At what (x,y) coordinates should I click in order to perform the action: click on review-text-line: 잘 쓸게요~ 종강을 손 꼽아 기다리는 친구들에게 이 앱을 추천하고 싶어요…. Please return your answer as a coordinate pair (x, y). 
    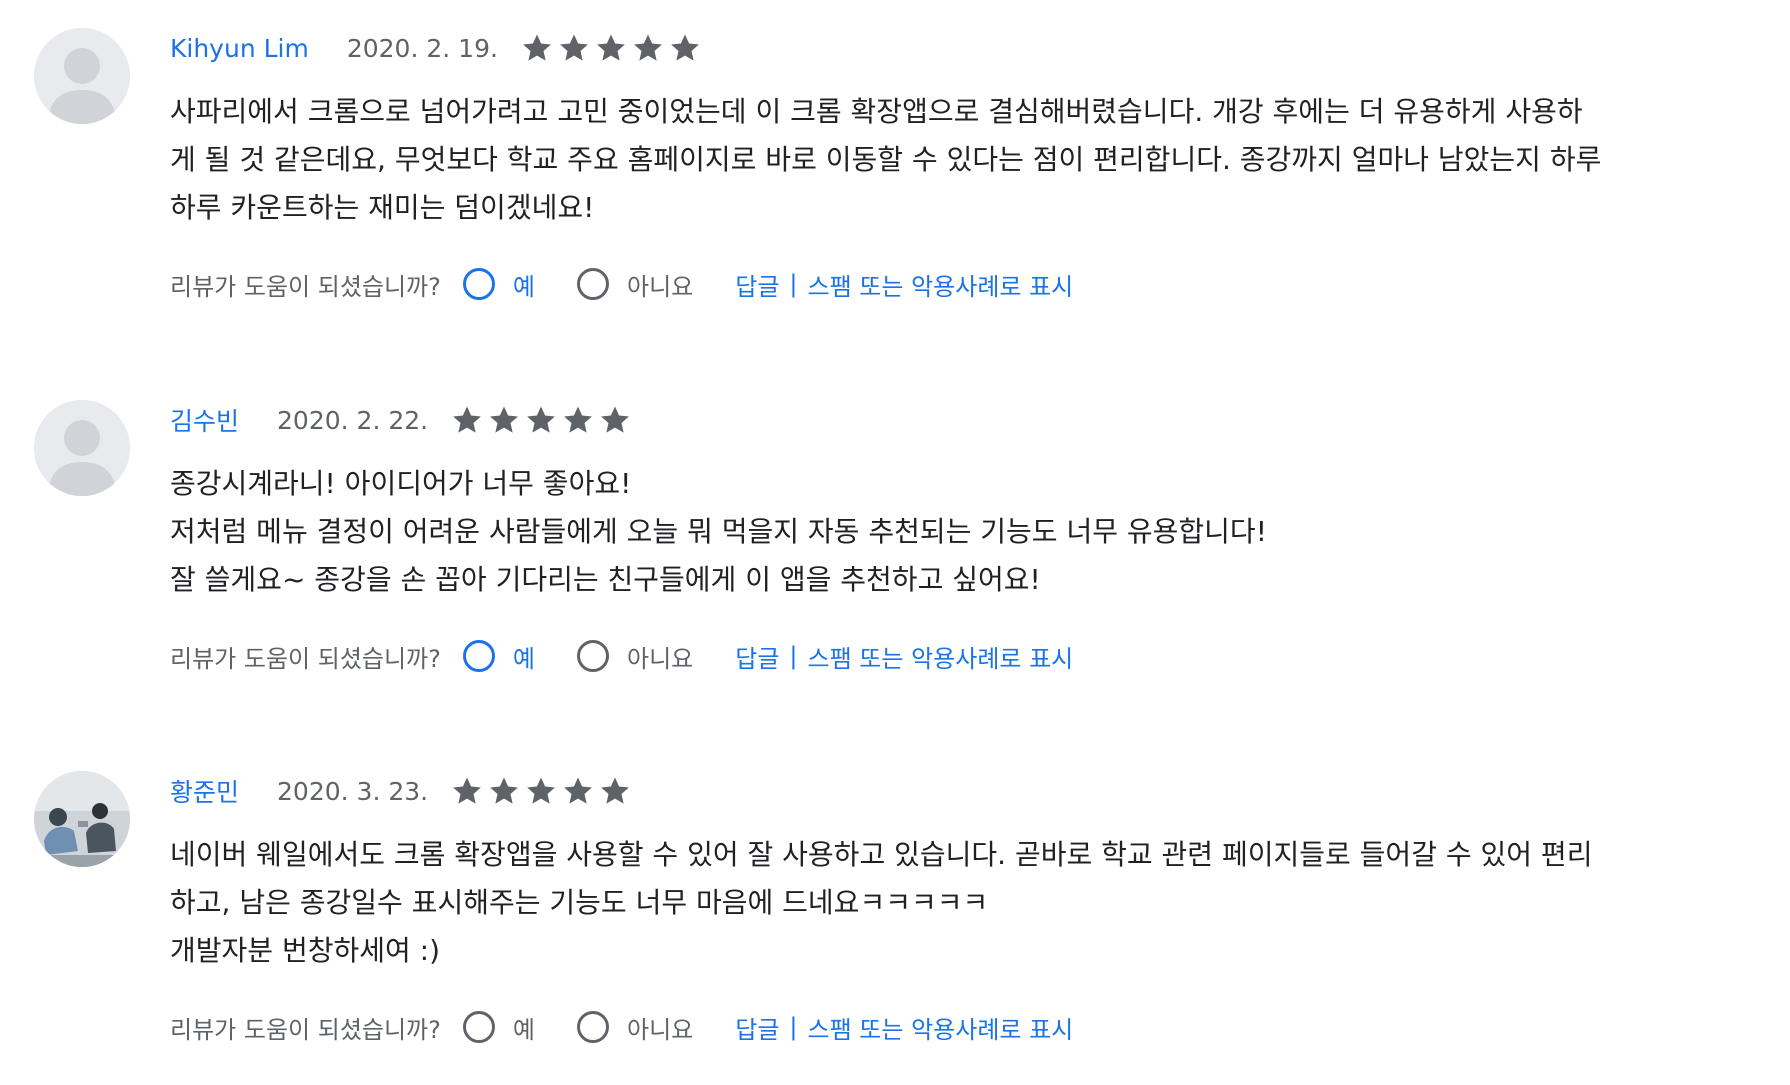
    Looking at the image, I should click on (605, 579).